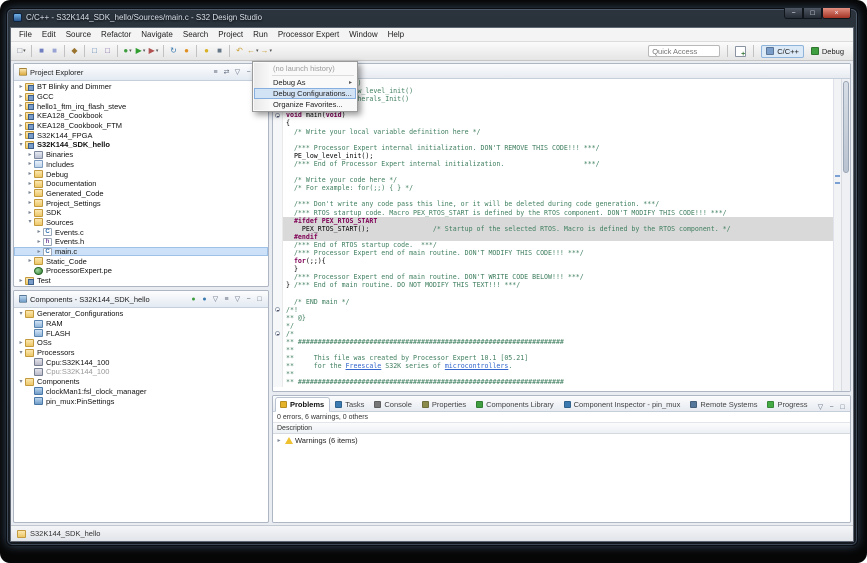  Describe the element at coordinates (553, 325) in the screenshot. I see `code-line: */` at that location.